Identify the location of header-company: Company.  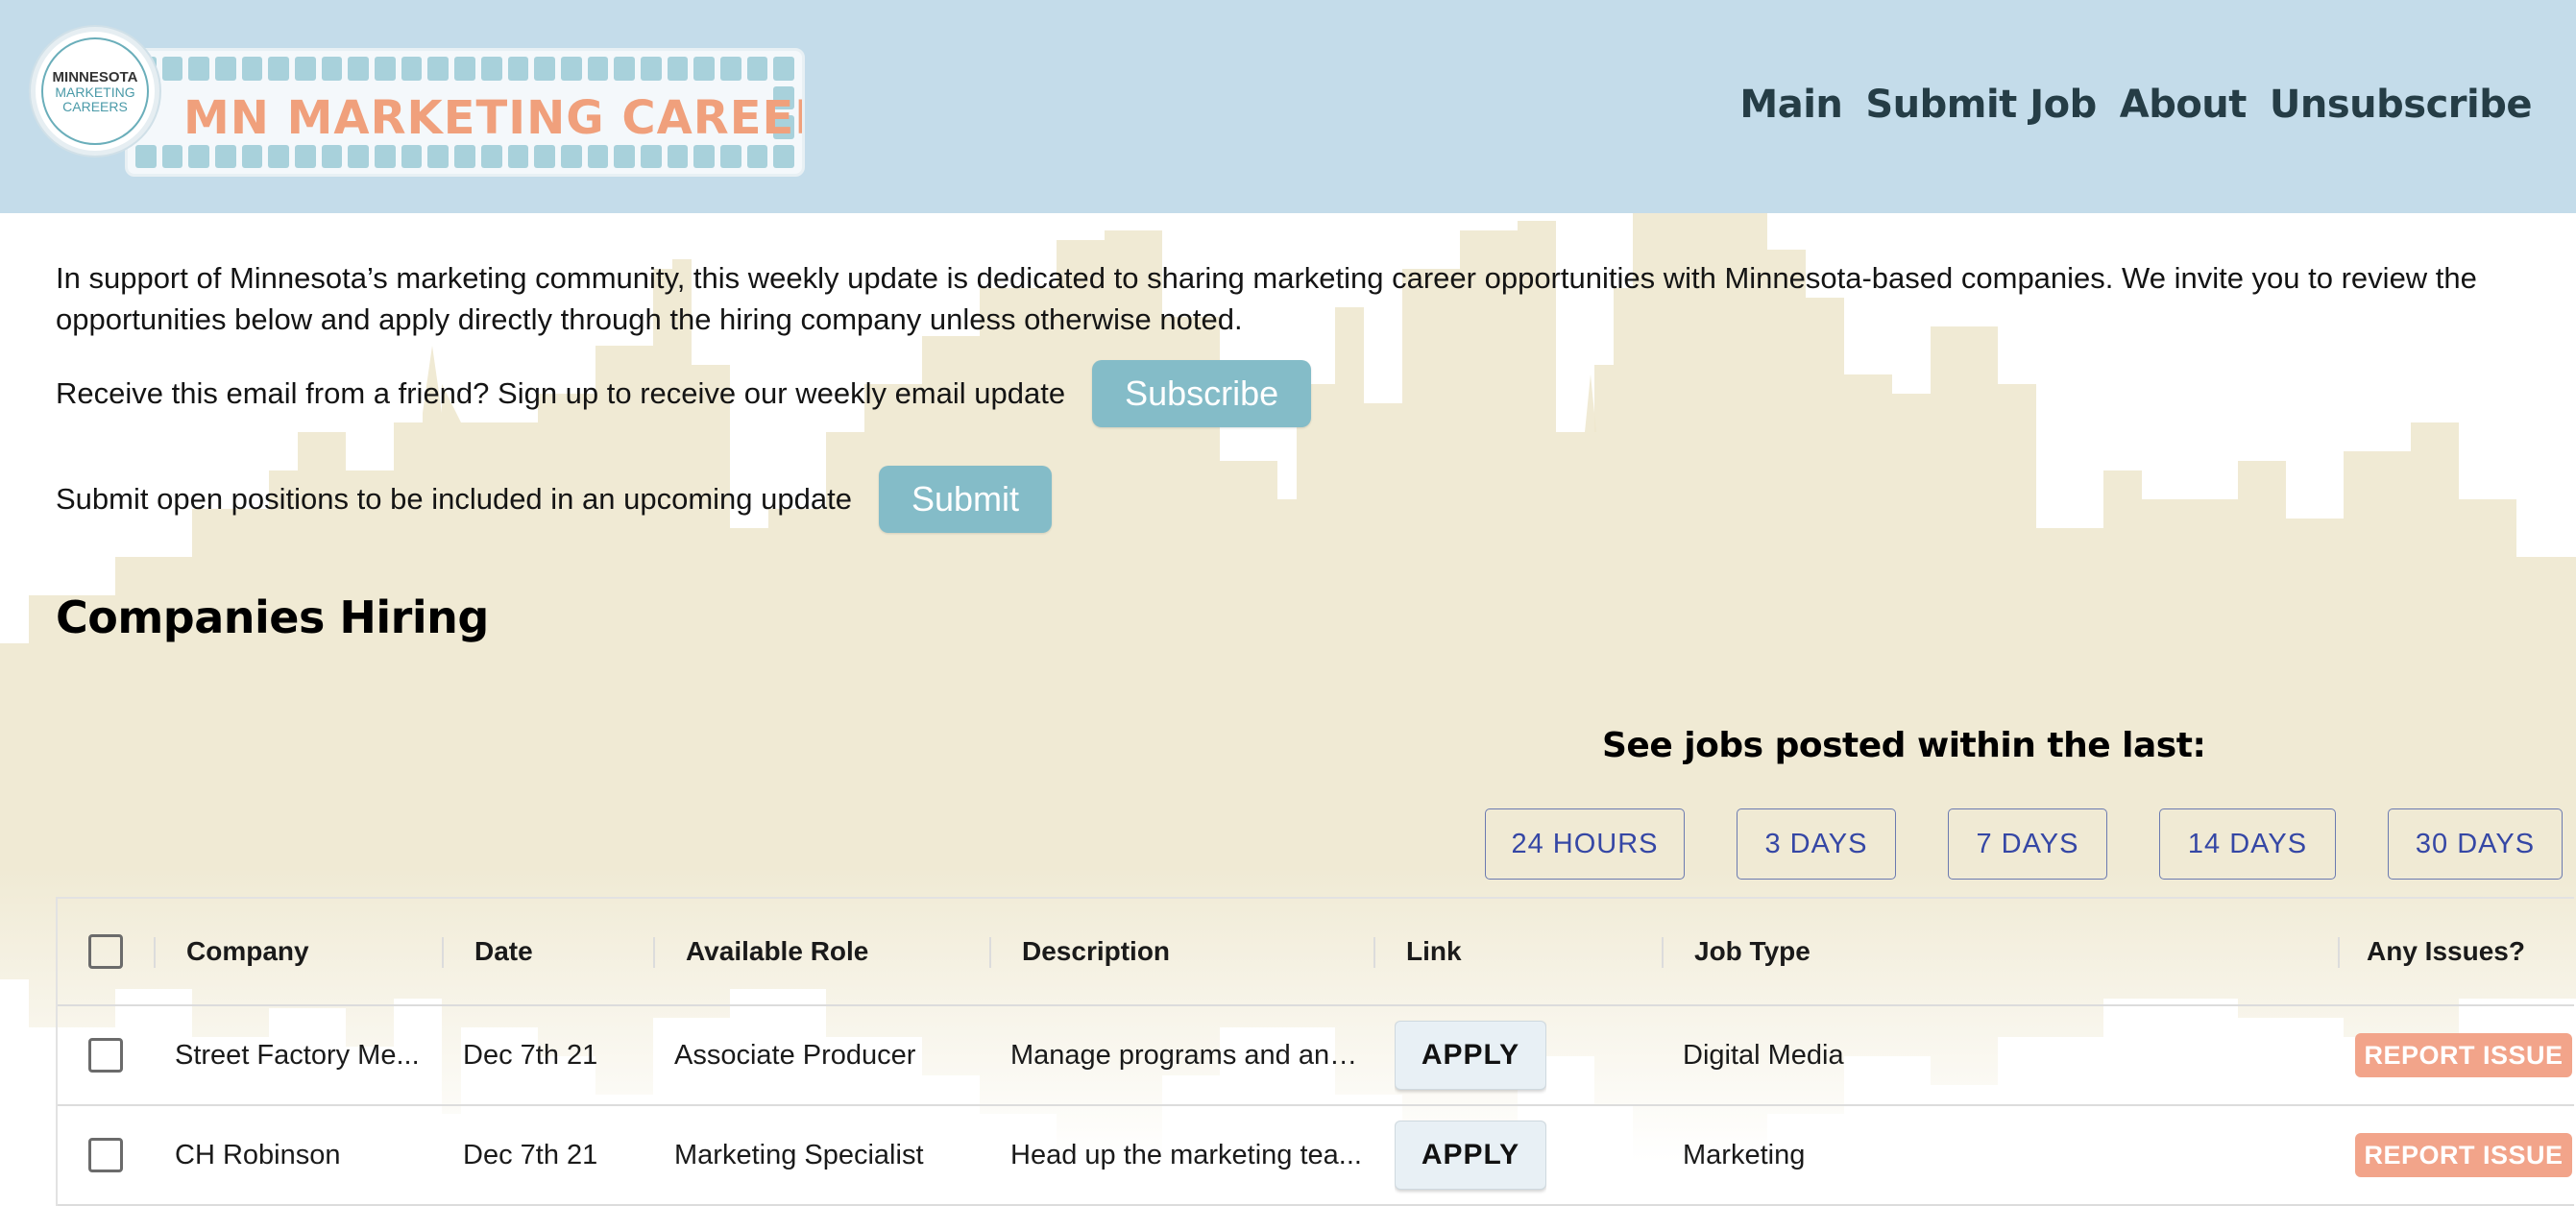
(248, 951).